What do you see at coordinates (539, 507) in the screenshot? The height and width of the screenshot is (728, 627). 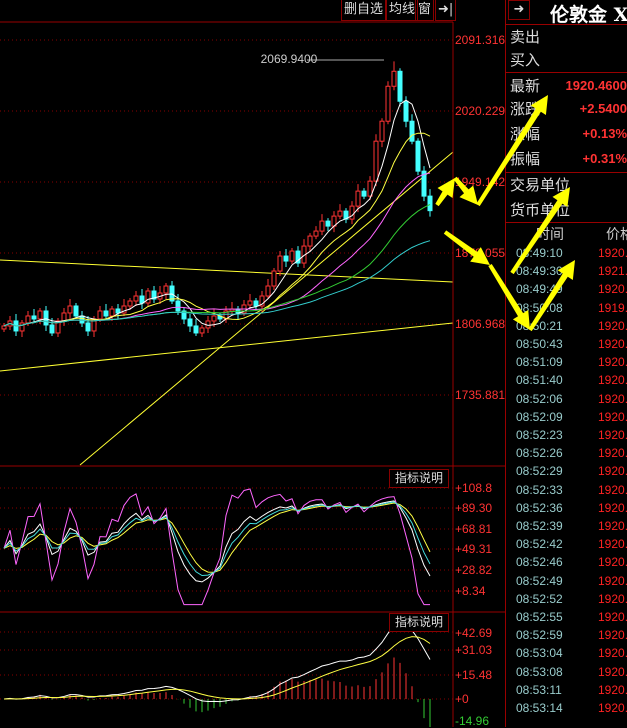 I see `tick-time: 08:52:36` at bounding box center [539, 507].